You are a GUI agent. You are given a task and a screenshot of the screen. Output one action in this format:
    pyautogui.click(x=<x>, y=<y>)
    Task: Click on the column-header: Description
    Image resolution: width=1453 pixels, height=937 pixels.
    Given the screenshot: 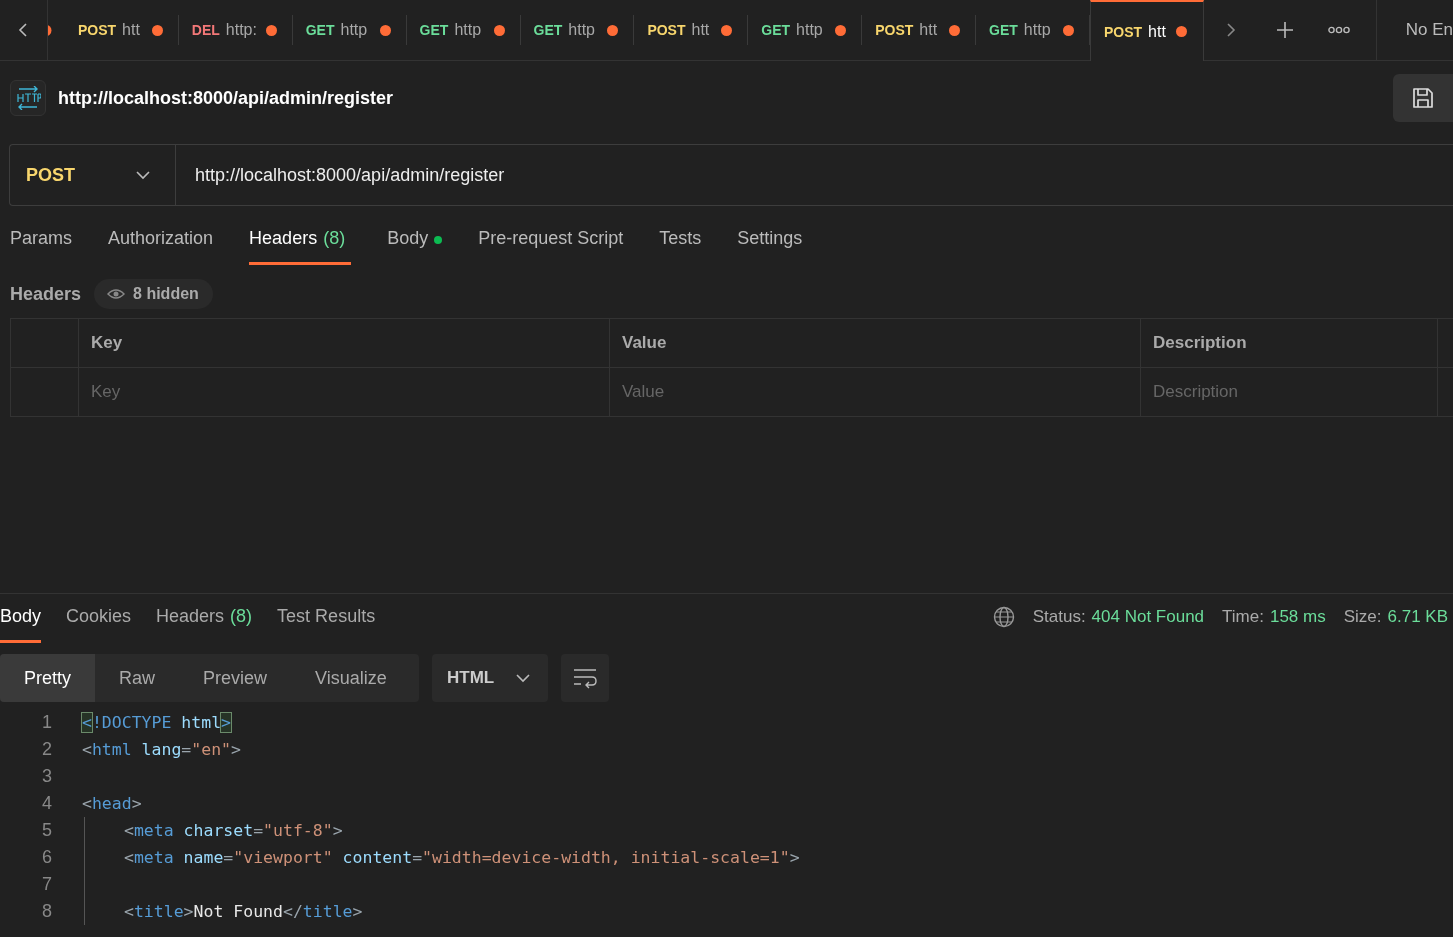 What is the action you would take?
    pyautogui.click(x=1289, y=343)
    